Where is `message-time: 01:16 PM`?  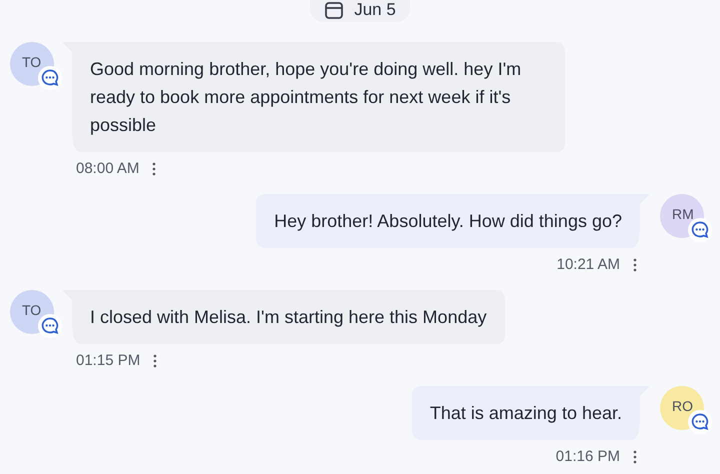
message-time: 01:16 PM is located at coordinates (588, 456).